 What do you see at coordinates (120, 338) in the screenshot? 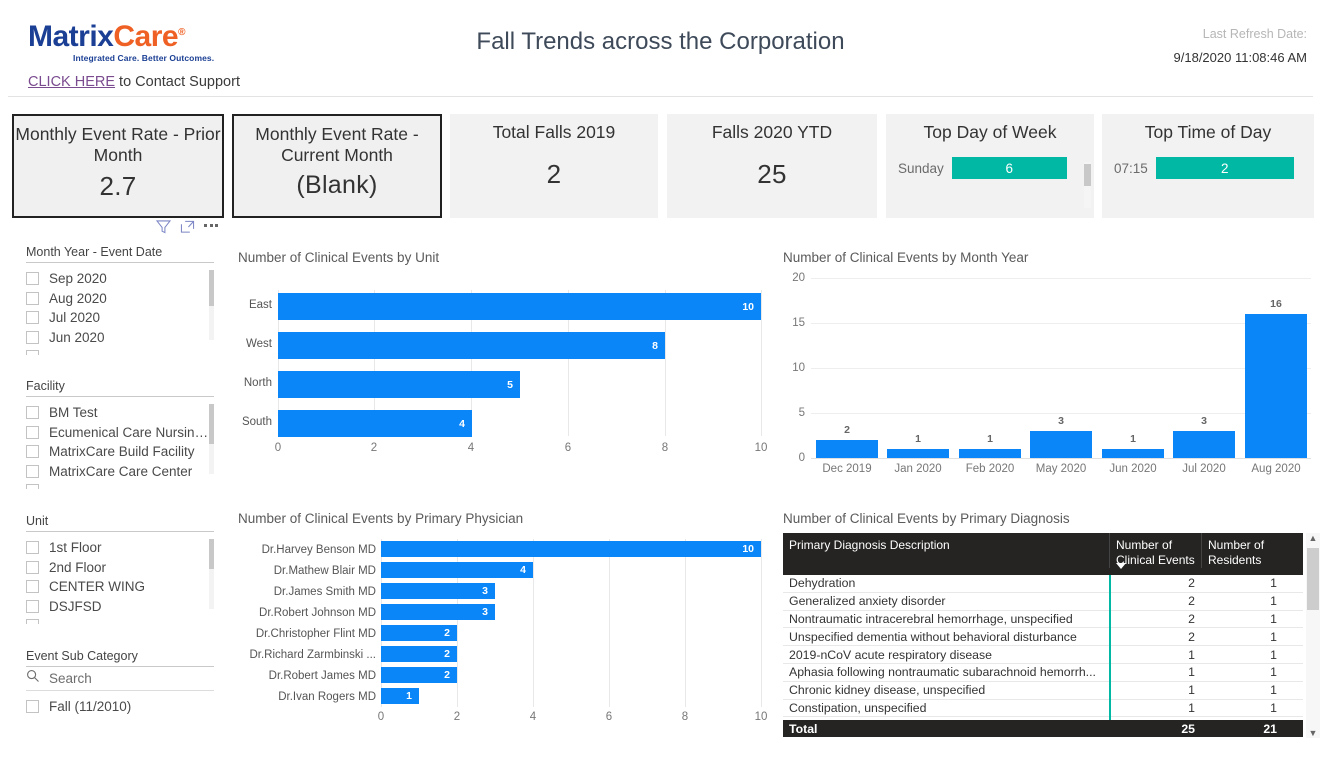
I see `list-item: Jun 2020` at bounding box center [120, 338].